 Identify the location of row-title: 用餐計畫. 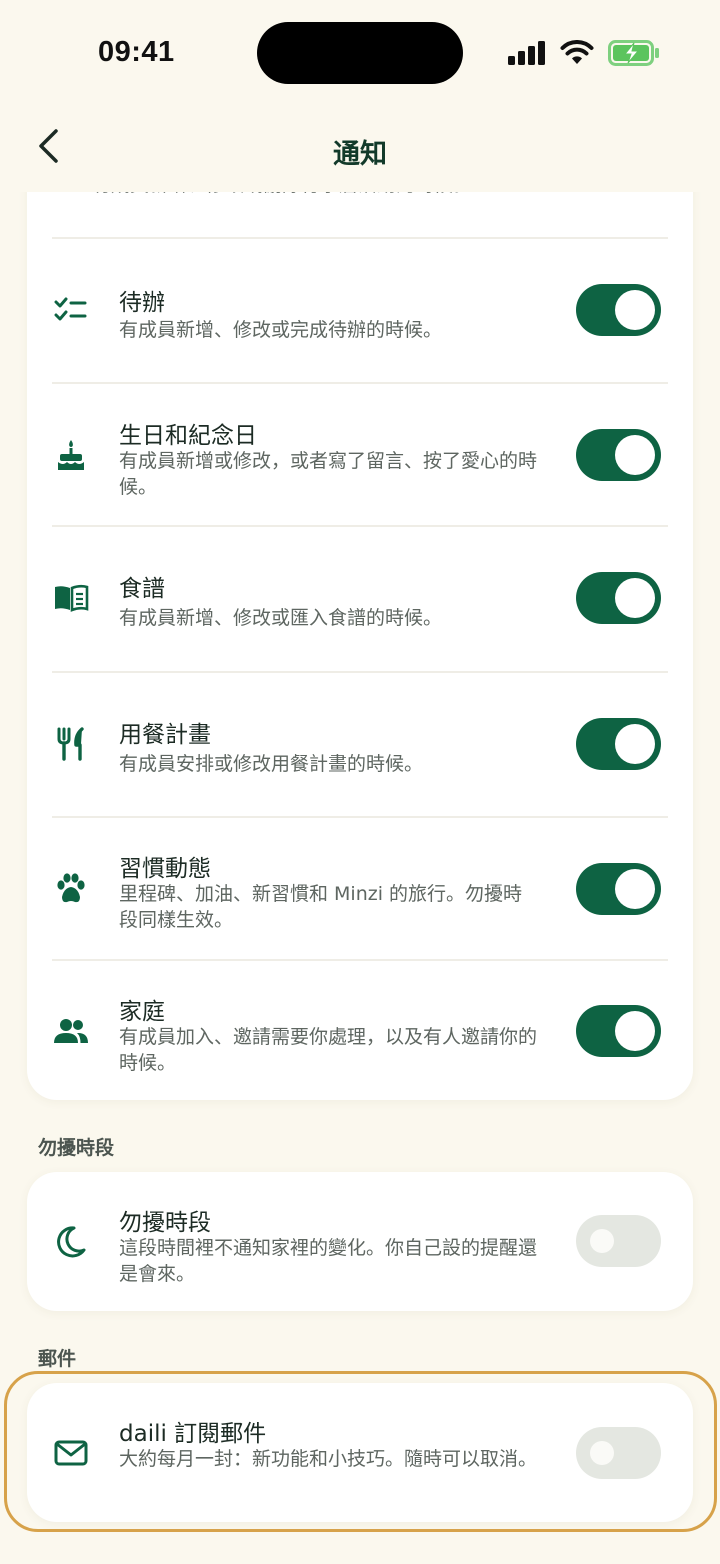
(165, 735).